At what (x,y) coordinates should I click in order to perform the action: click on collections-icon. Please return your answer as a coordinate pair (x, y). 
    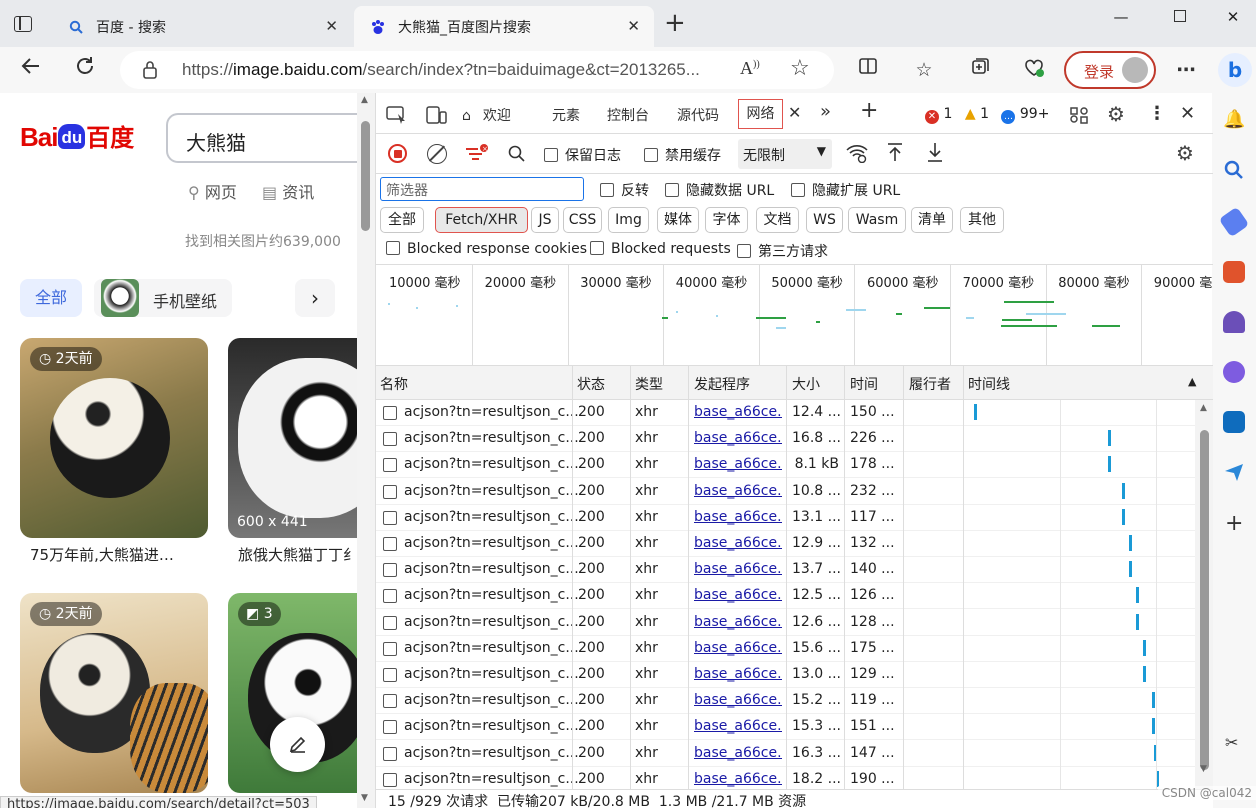
    Looking at the image, I should click on (980, 70).